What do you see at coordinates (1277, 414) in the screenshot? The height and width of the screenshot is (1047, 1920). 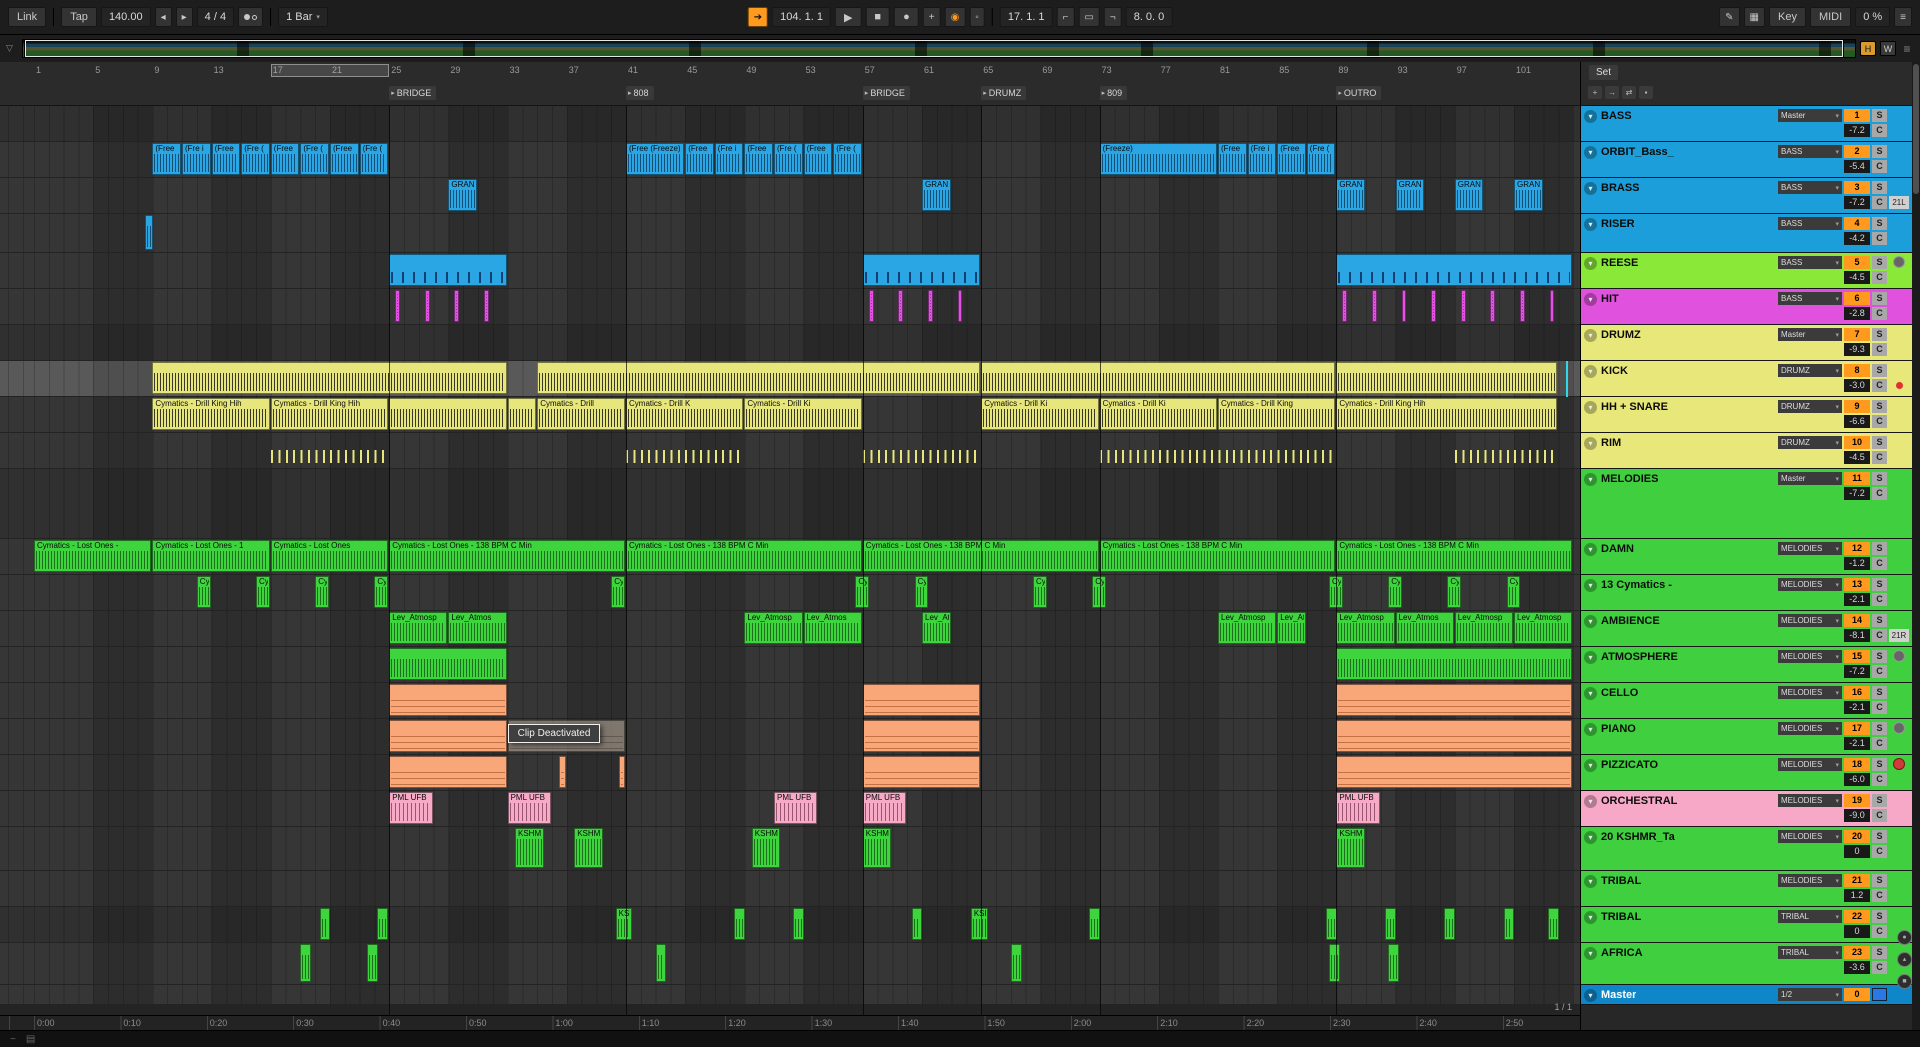 I see `clip: Cymatics - Drill King` at bounding box center [1277, 414].